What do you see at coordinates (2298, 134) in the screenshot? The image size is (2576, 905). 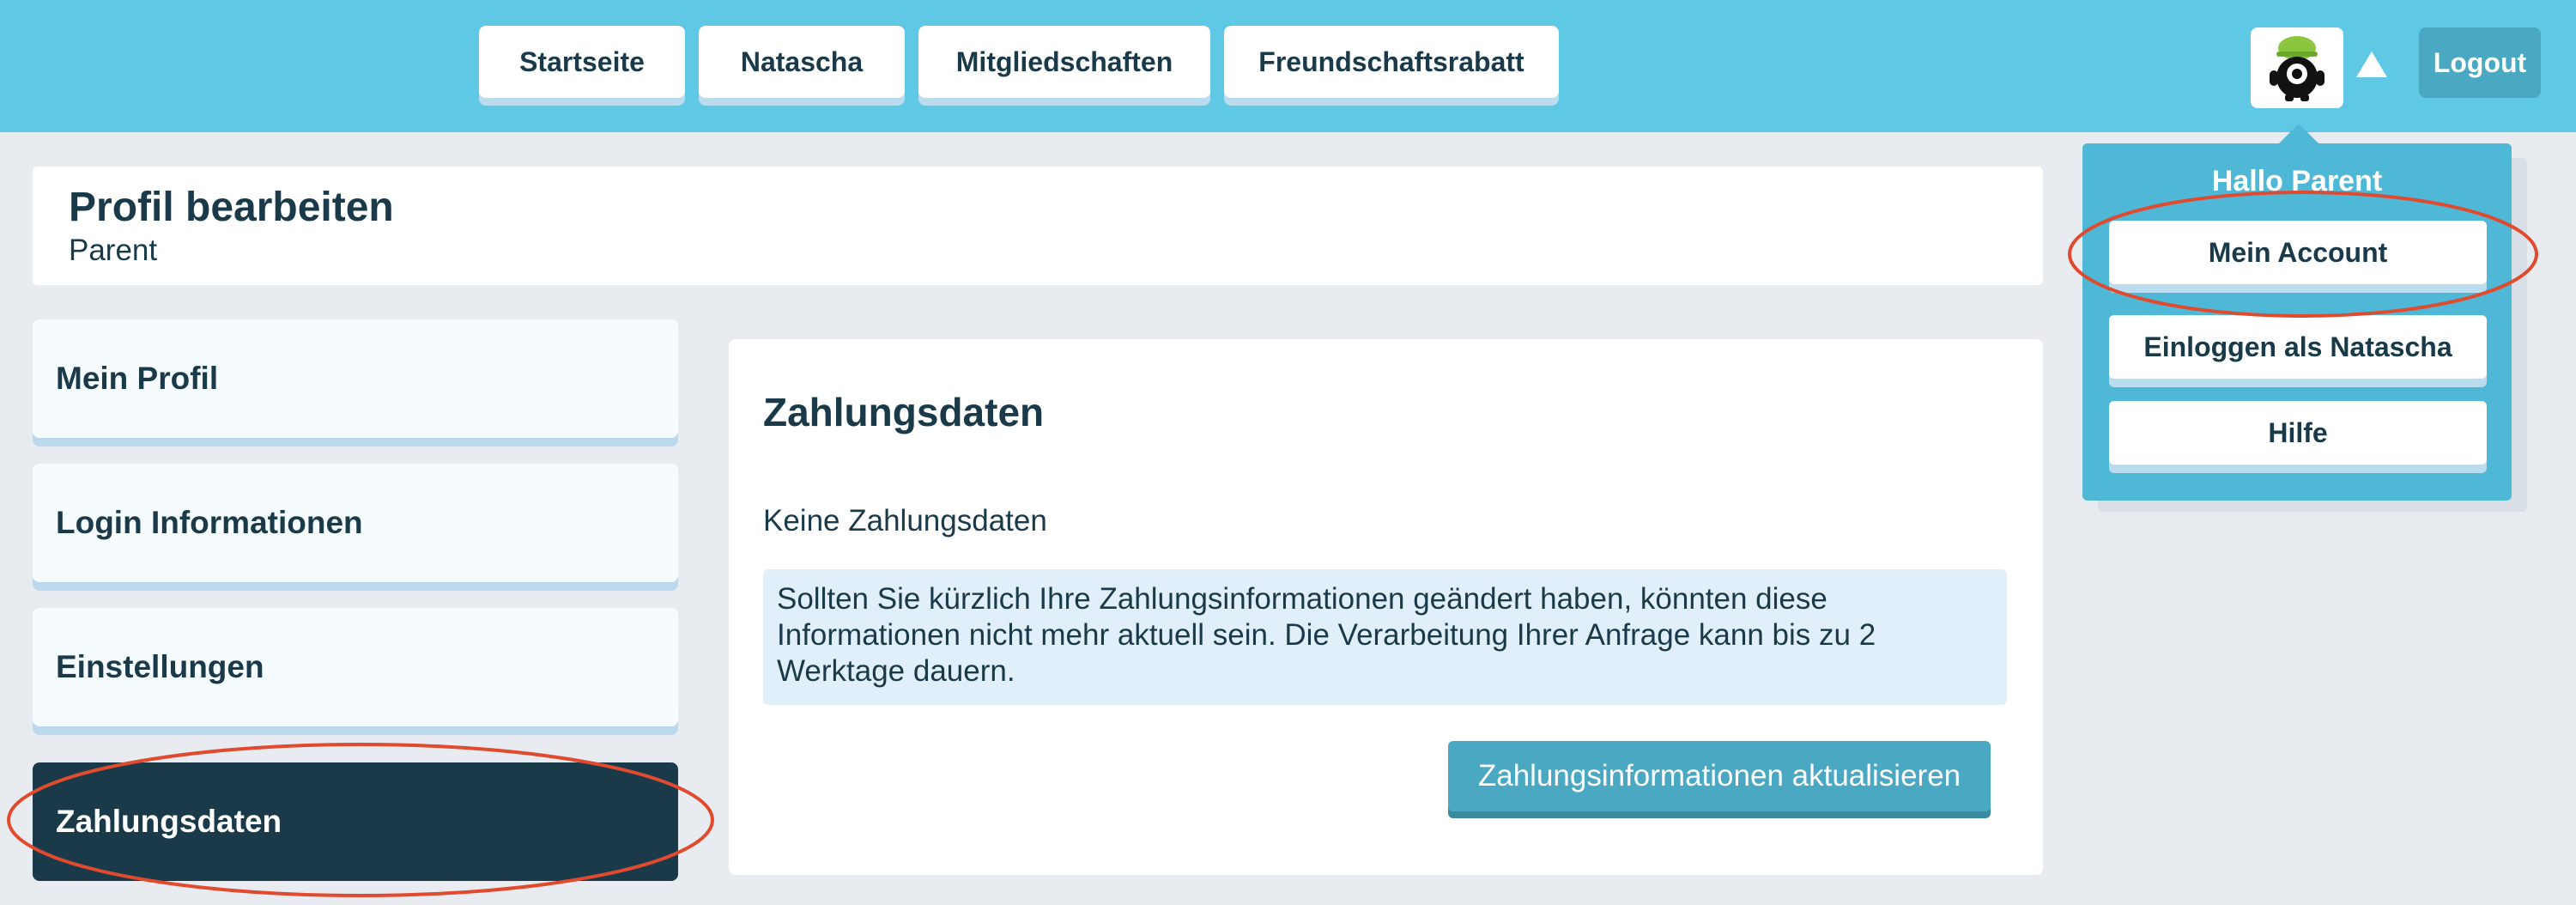 I see `dropdown-pointer` at bounding box center [2298, 134].